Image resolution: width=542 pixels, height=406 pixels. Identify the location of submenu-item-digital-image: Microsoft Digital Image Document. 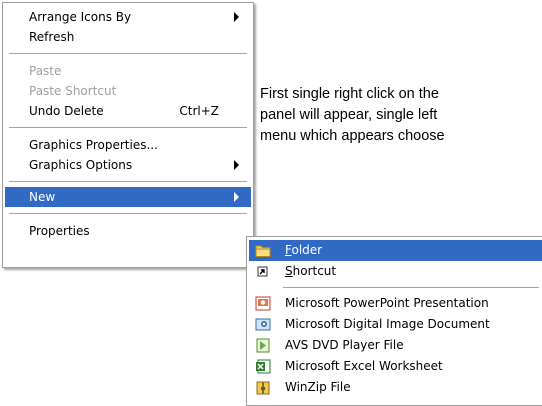
(395, 324).